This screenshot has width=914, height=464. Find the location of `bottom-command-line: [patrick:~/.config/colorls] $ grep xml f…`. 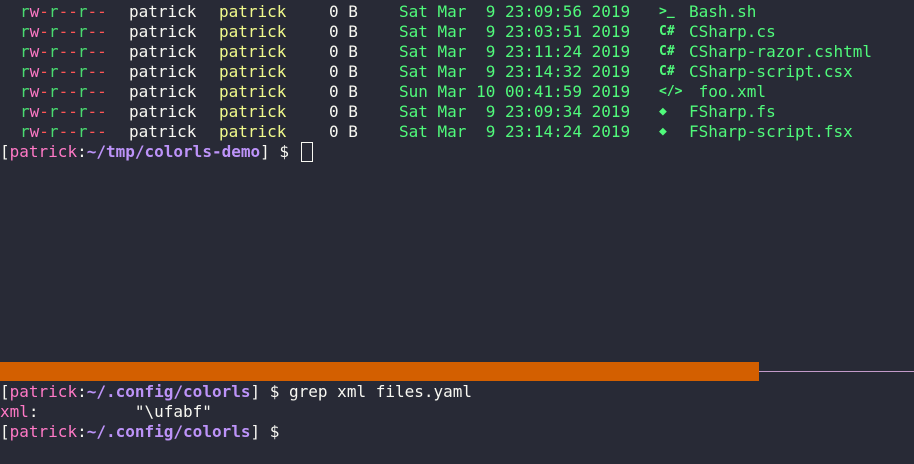

bottom-command-line: [patrick:~/.config/colorls] $ grep xml f… is located at coordinates (457, 392).